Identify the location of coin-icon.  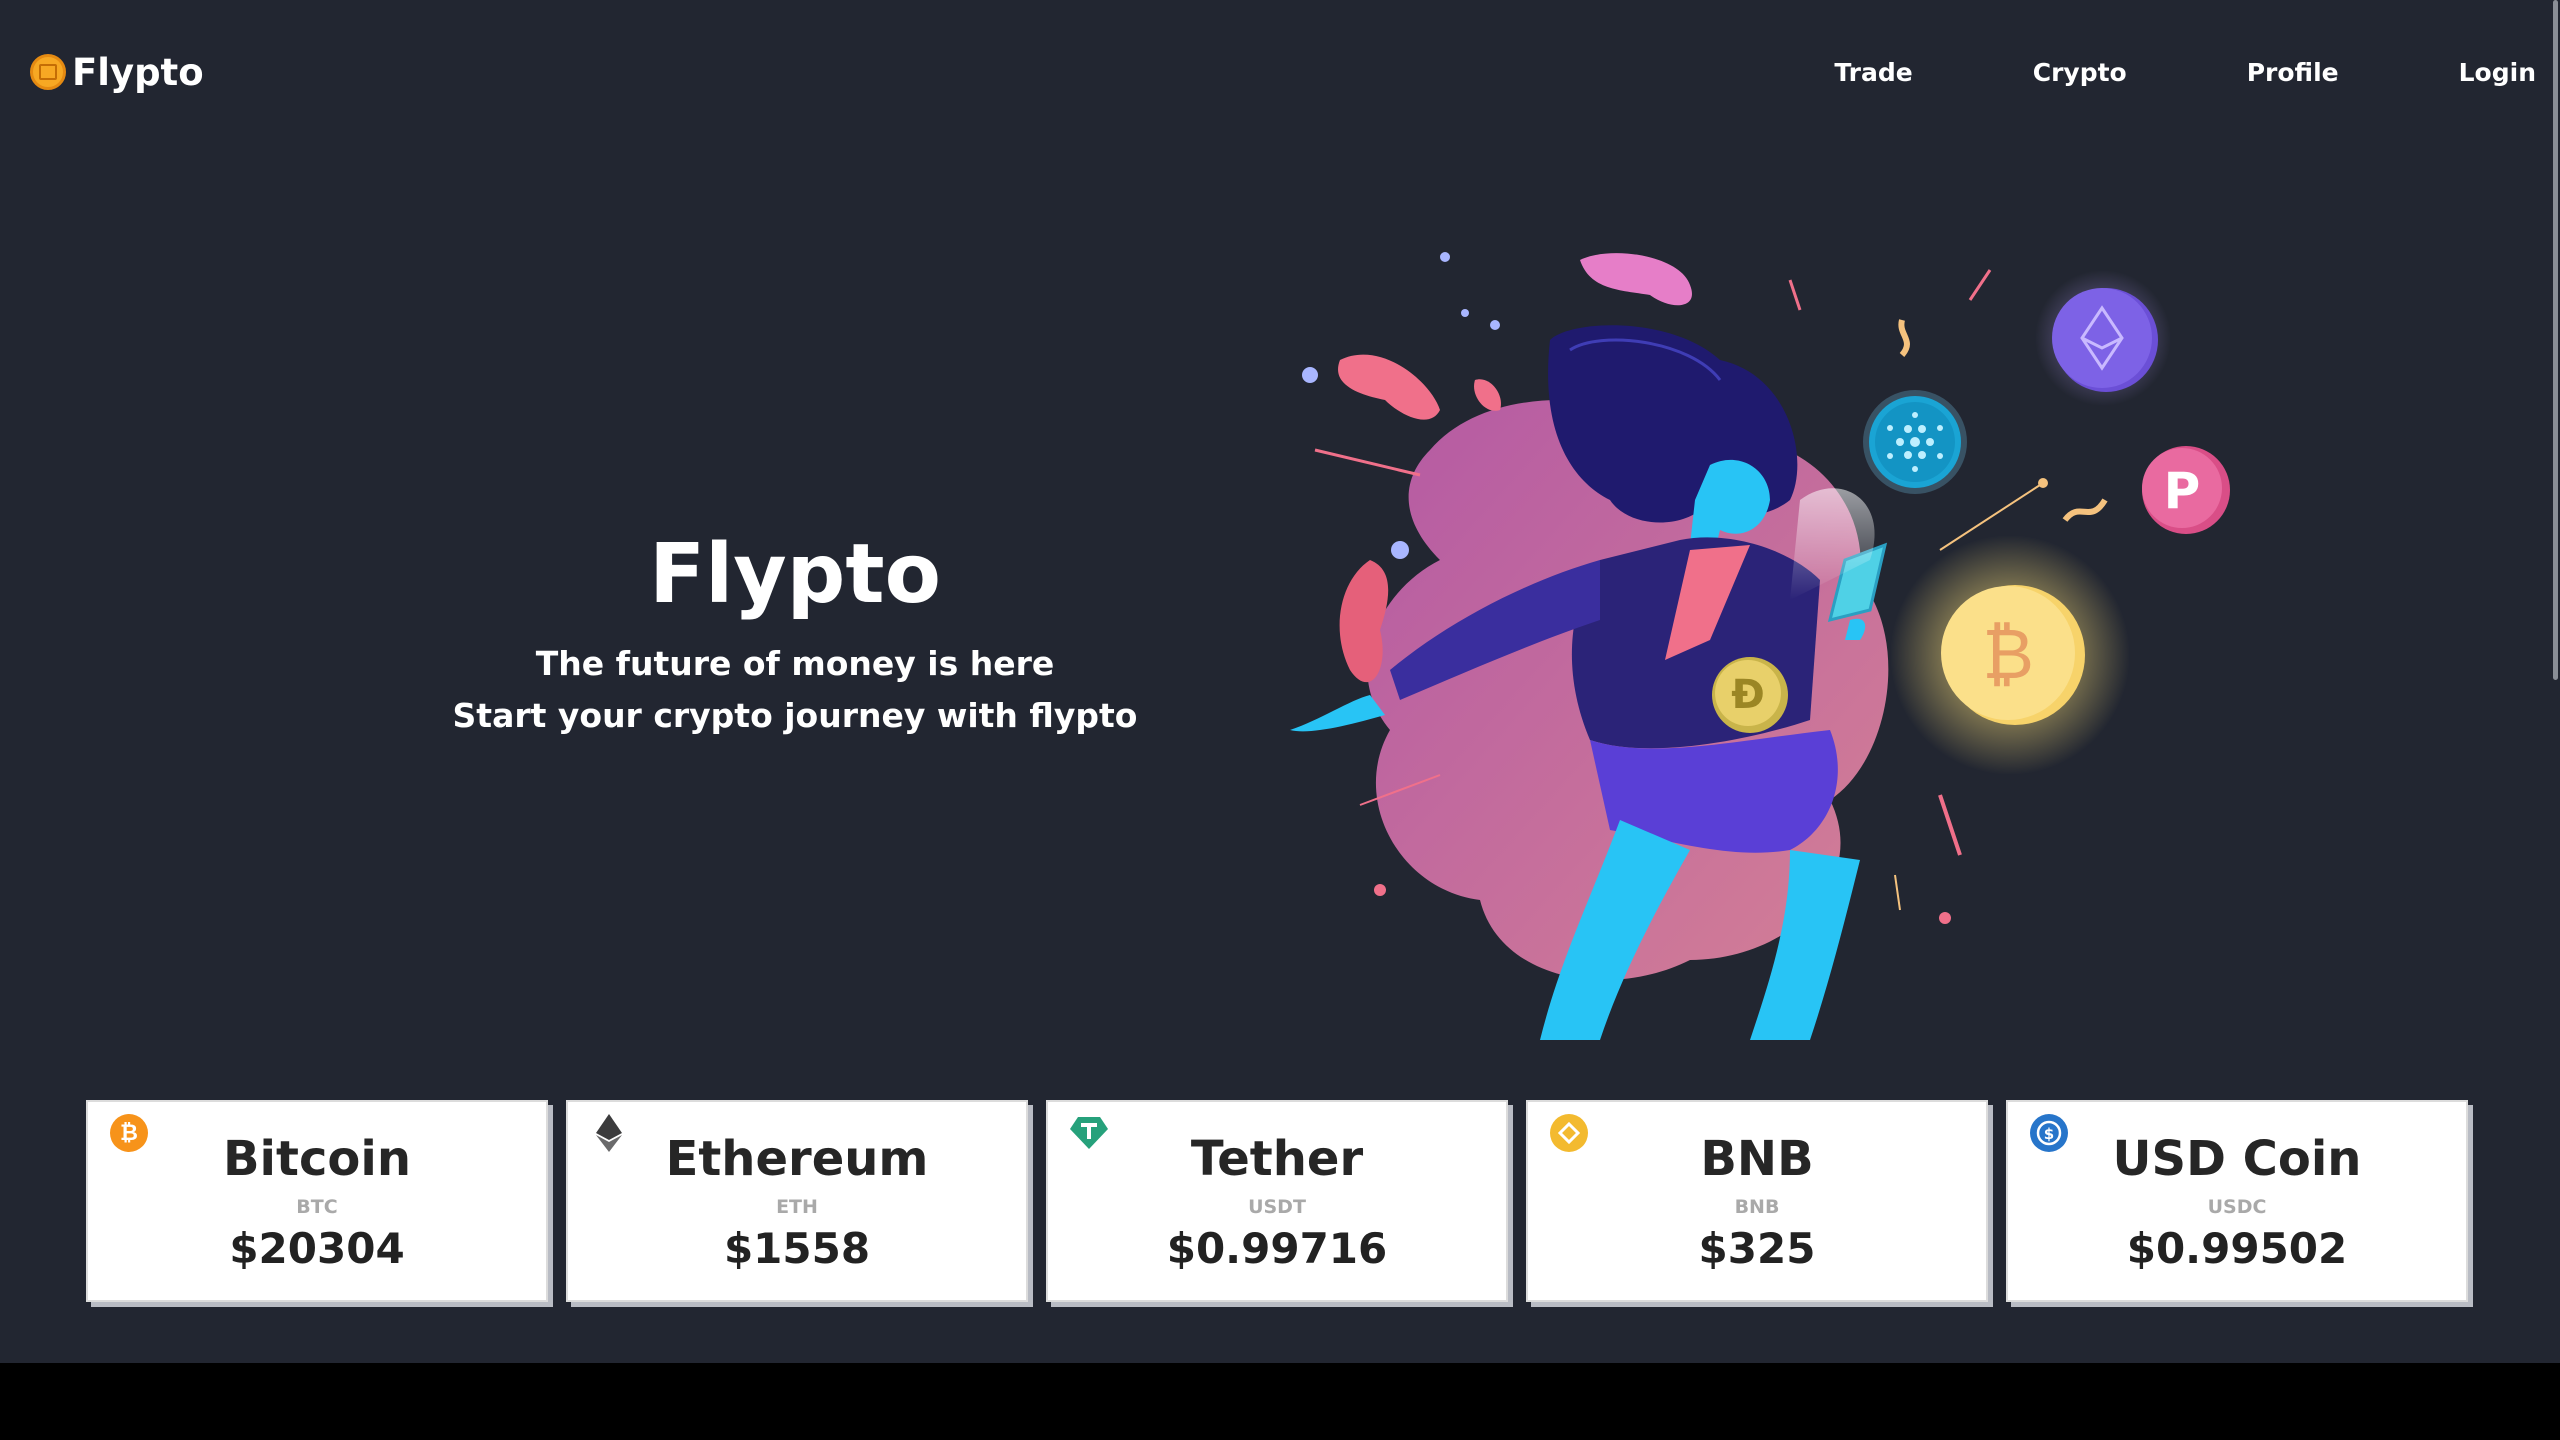
(48, 72).